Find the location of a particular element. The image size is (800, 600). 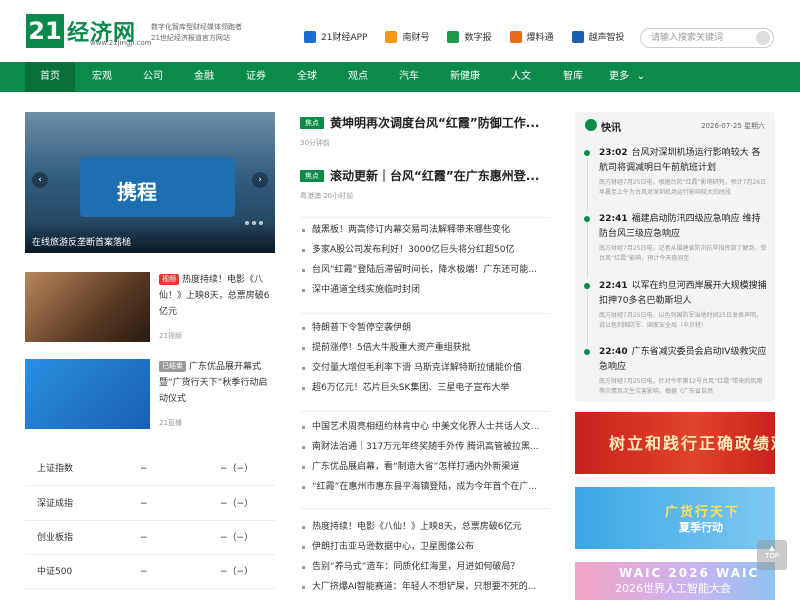

live-card: 已结束 广东优品展开幕式暨“广货行天下”秋季行动启动仪式 21直播 is located at coordinates (150, 396).